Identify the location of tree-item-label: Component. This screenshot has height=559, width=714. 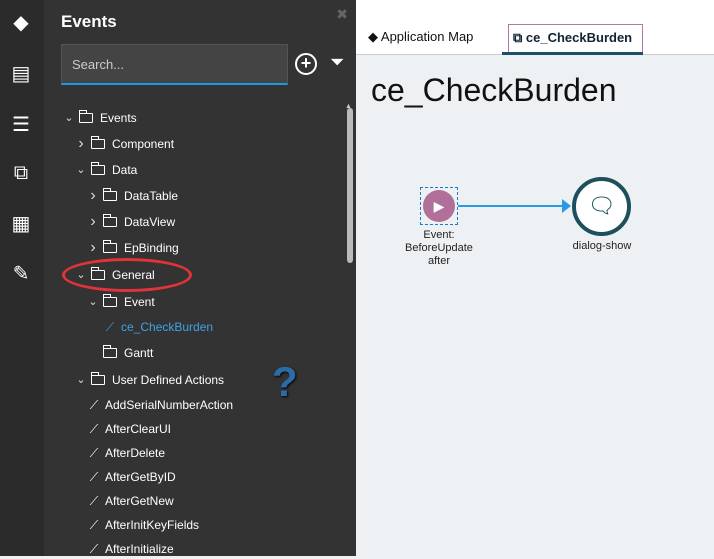
(143, 144).